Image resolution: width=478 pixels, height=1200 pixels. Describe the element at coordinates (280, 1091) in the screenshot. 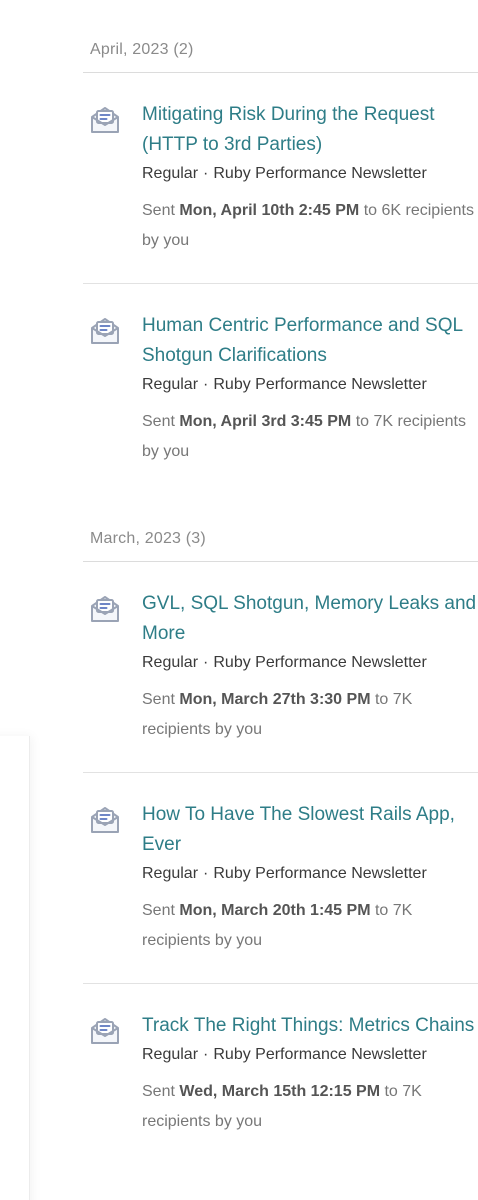

I see `sent-date: Wed, March 15th 12:15 PM` at that location.